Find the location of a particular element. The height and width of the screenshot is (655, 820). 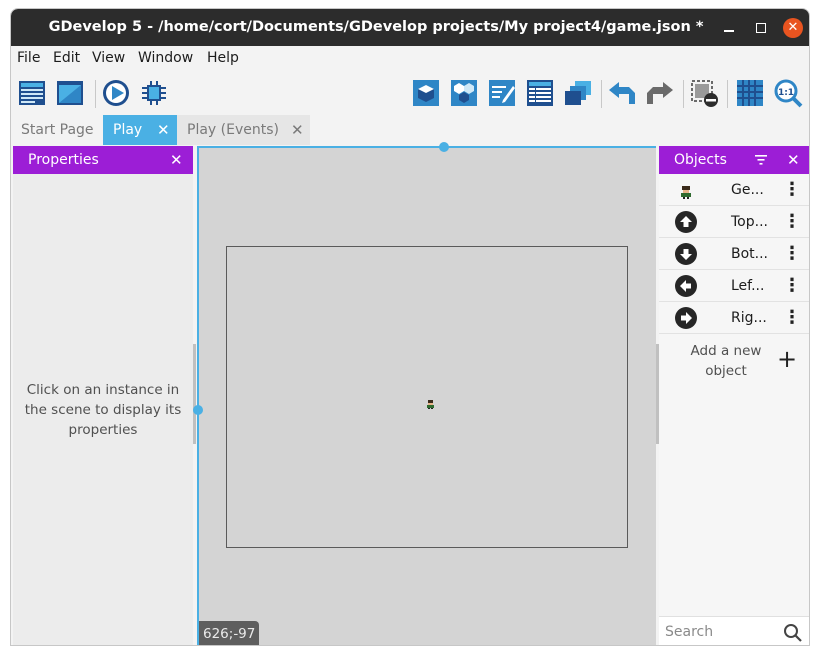

layers-icon is located at coordinates (578, 93).